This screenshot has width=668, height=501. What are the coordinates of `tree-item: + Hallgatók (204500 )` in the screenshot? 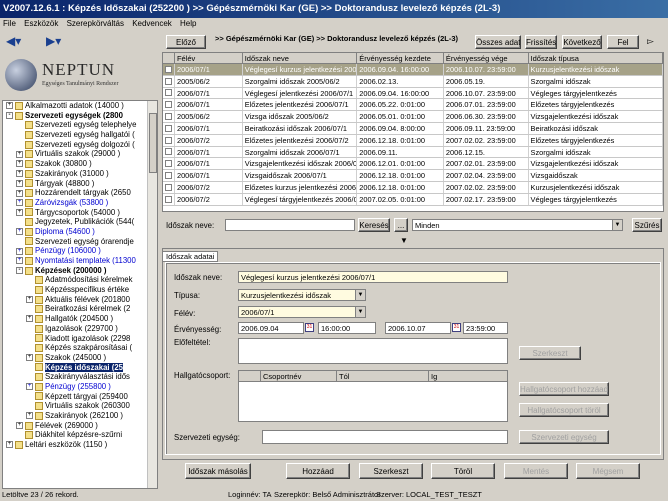 It's located at (80, 319).